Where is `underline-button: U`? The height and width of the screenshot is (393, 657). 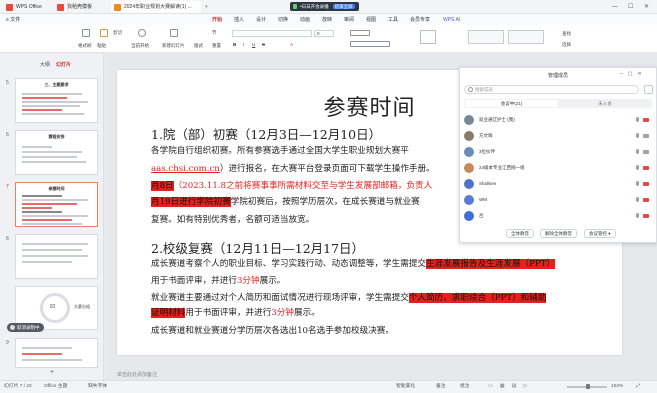
underline-button: U is located at coordinates (253, 45).